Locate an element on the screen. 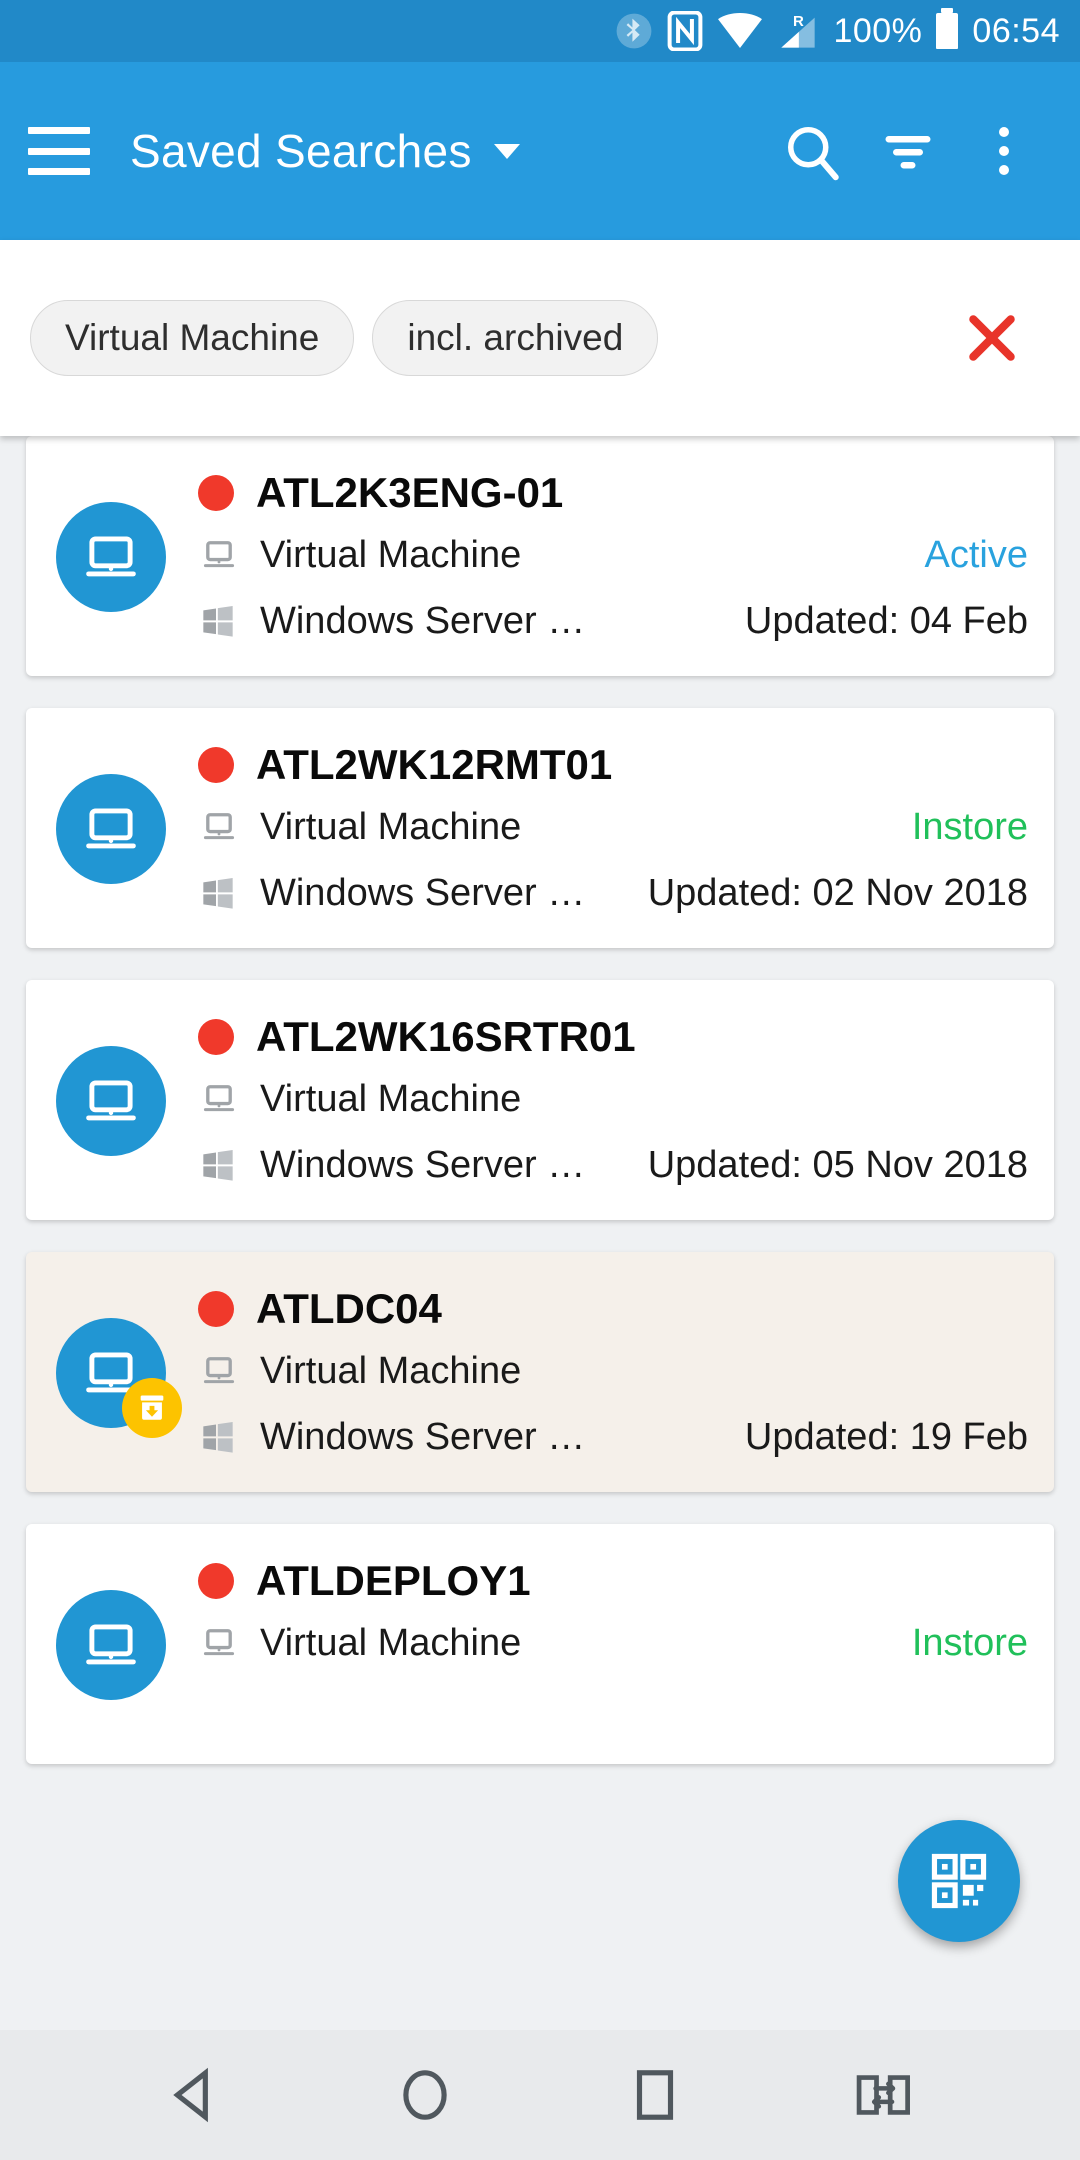  asset-updated: Updated: 05 Nov 2018 is located at coordinates (837, 1164).